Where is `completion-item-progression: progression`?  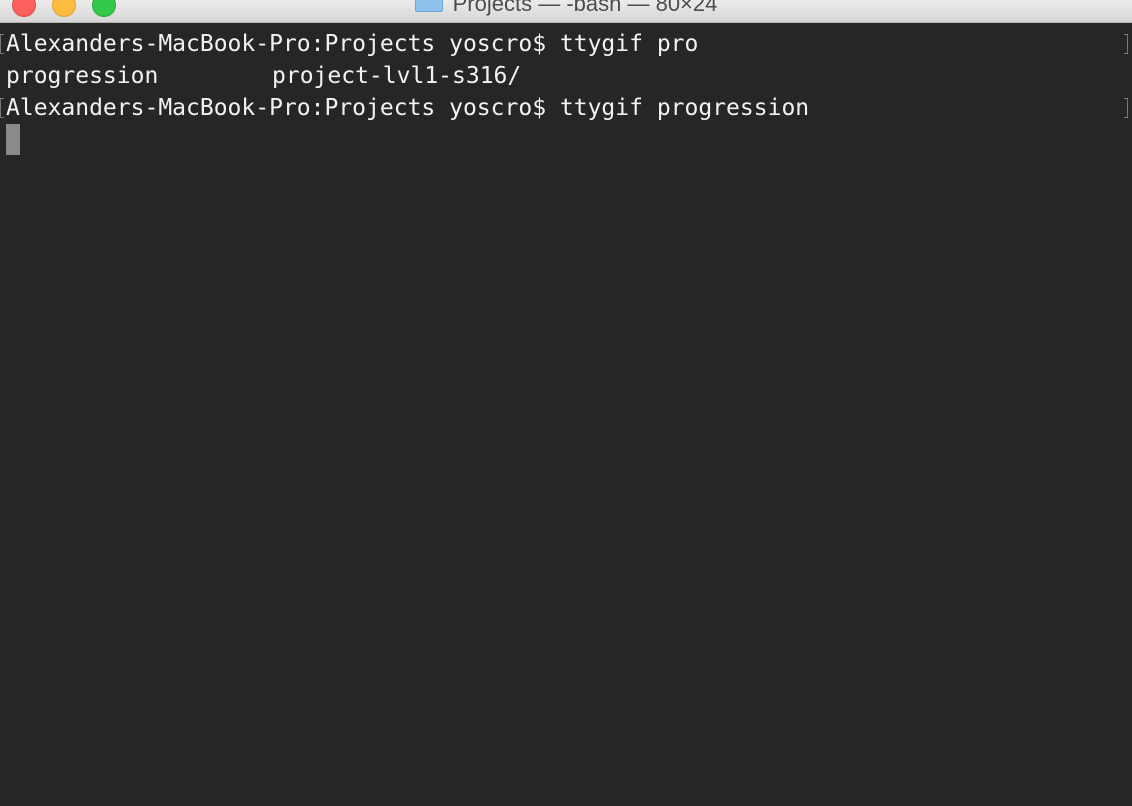
completion-item-progression: progression is located at coordinates (82, 76).